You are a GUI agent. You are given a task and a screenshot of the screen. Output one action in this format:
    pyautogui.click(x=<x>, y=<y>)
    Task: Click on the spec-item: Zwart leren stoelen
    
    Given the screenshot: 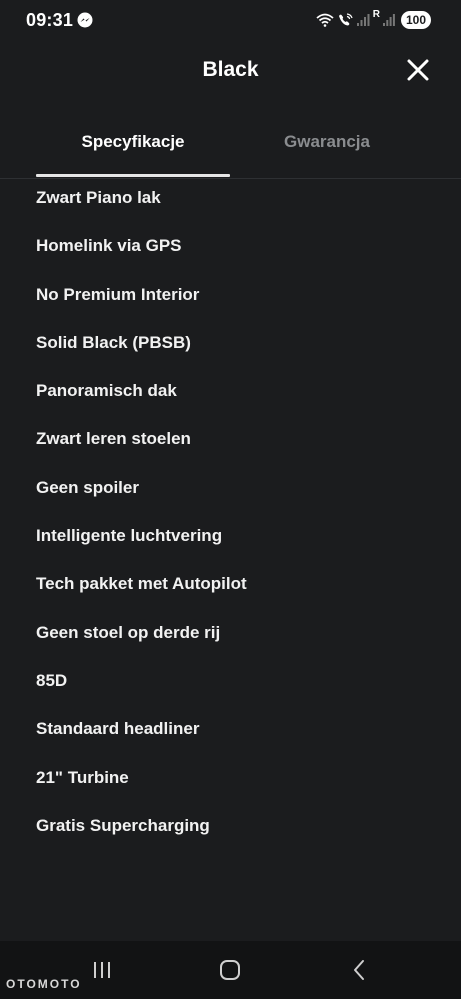 What is the action you would take?
    pyautogui.click(x=113, y=439)
    